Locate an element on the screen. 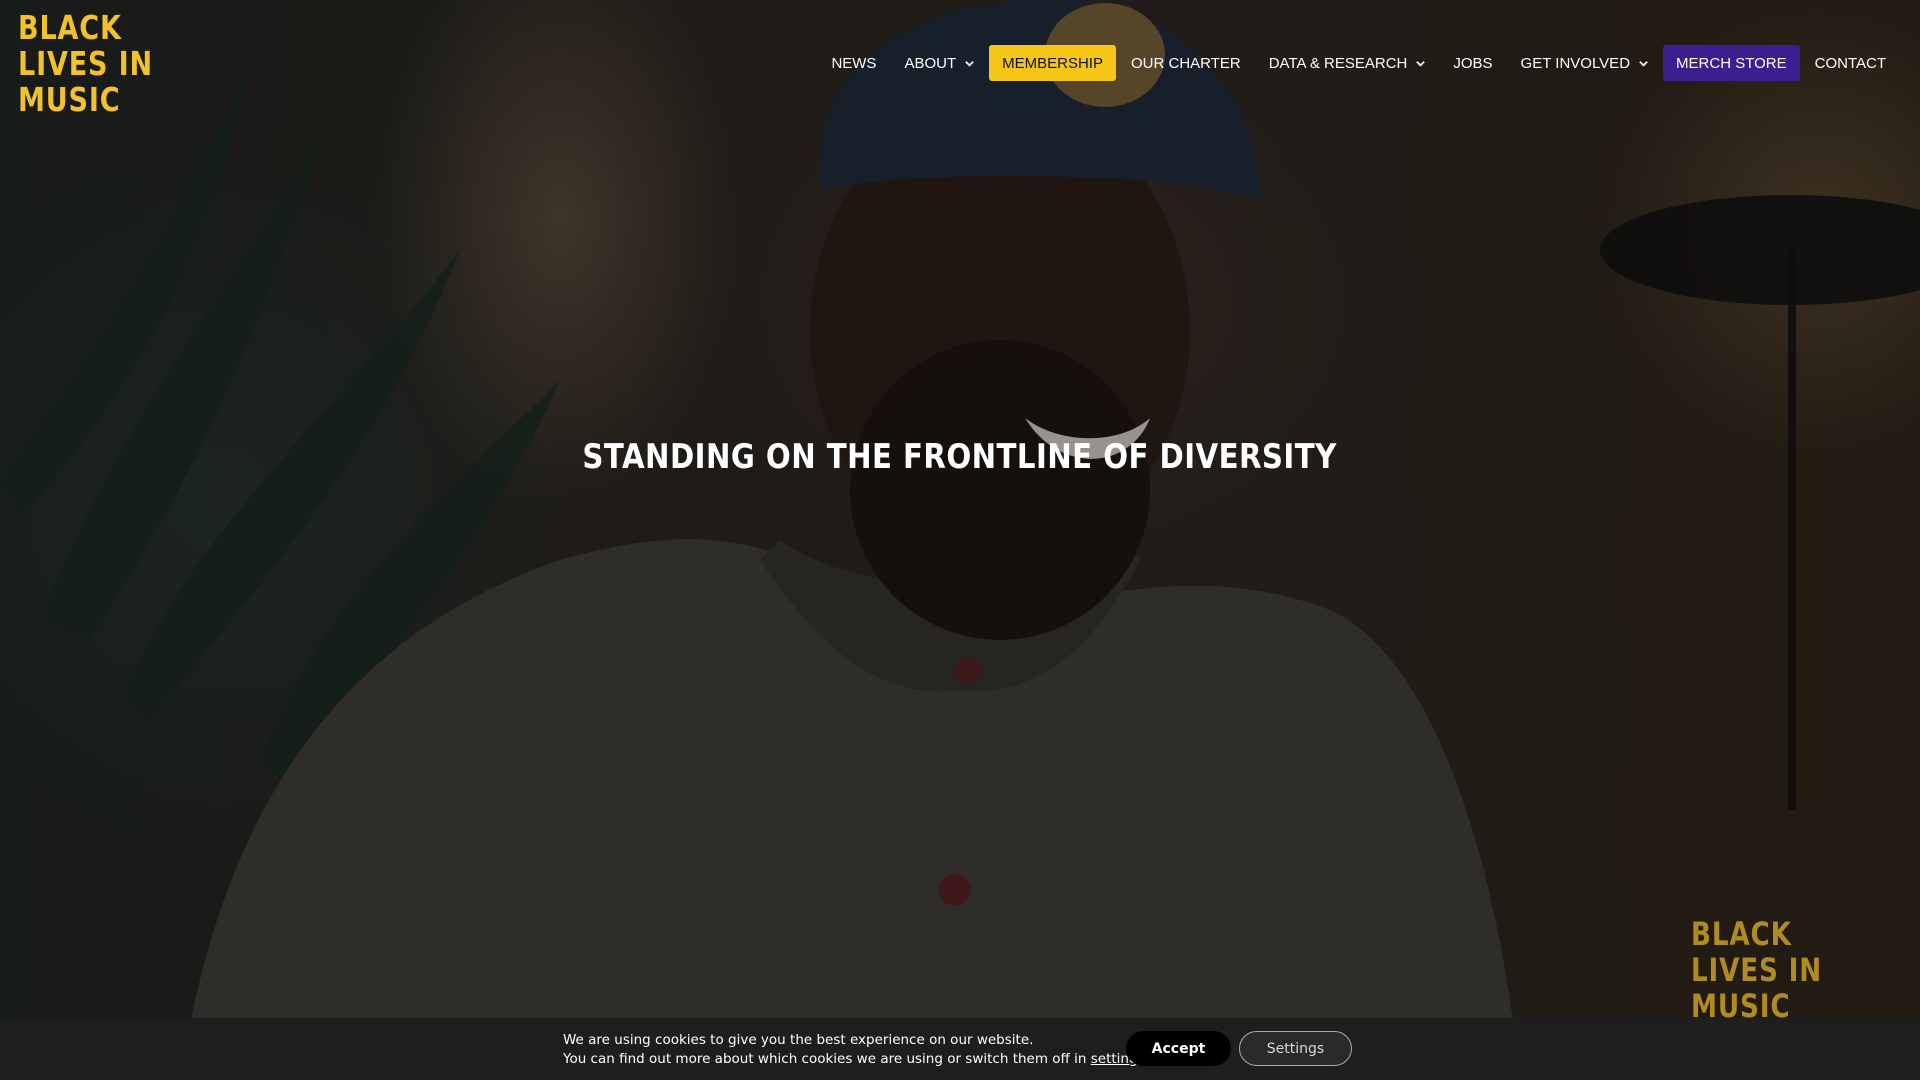 This screenshot has width=1920, height=1080. nav-item-about: ABOUT is located at coordinates (939, 63).